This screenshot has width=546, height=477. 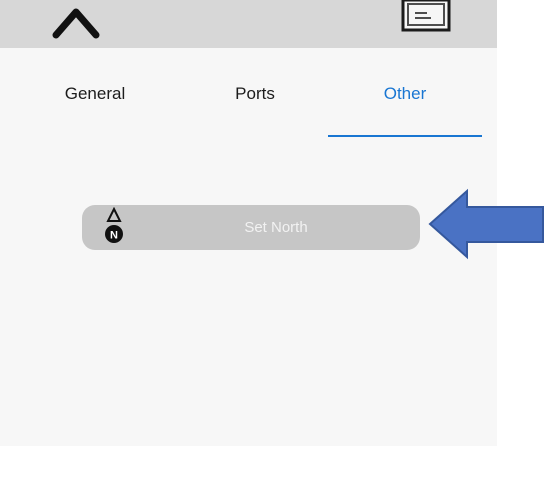 I want to click on north-letter: N, so click(x=114, y=236).